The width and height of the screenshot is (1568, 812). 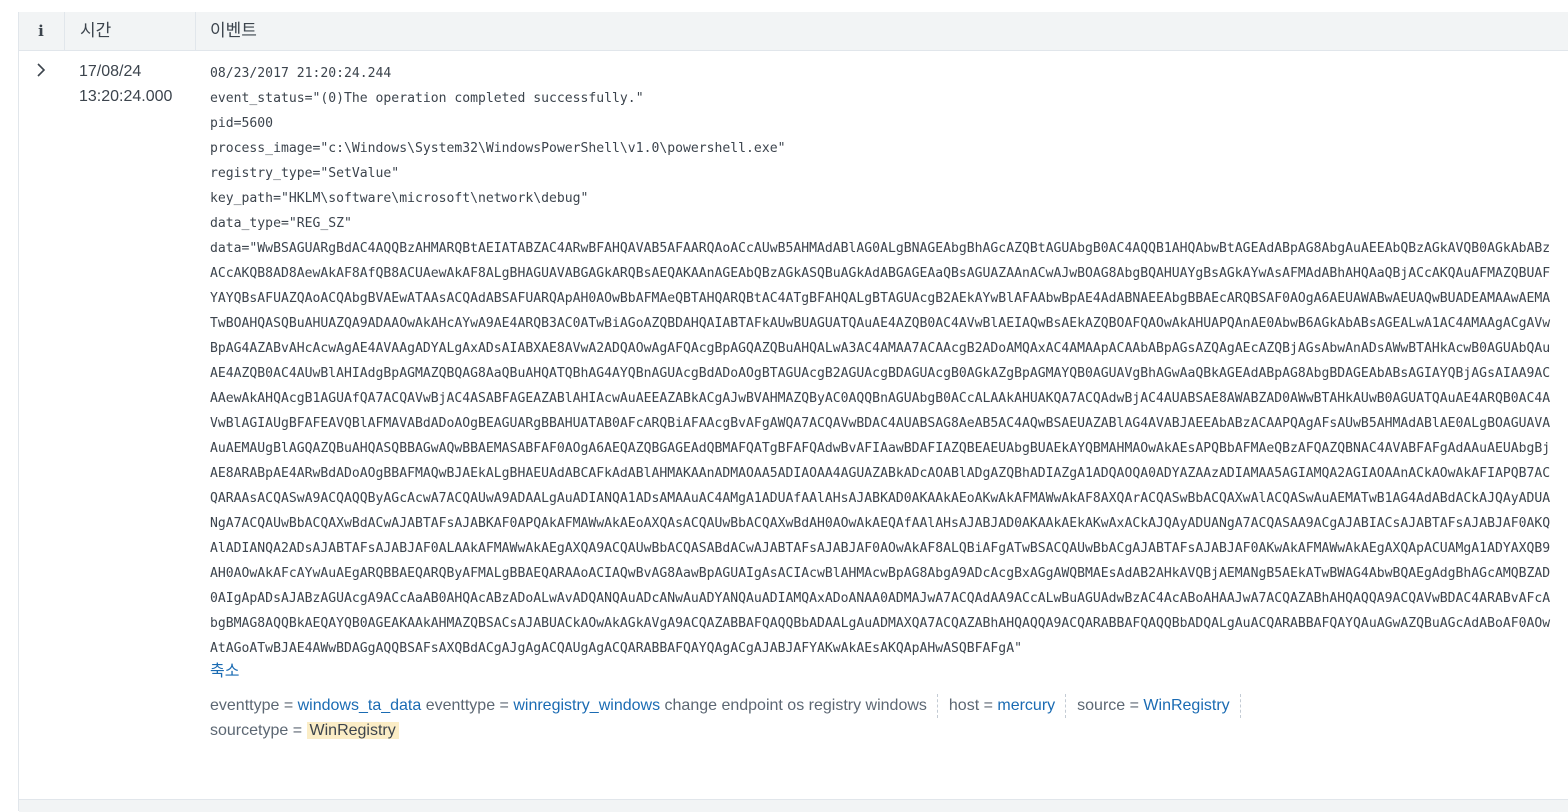 What do you see at coordinates (136, 84) in the screenshot?
I see `event-time: 17/08/24 13:20:24.000` at bounding box center [136, 84].